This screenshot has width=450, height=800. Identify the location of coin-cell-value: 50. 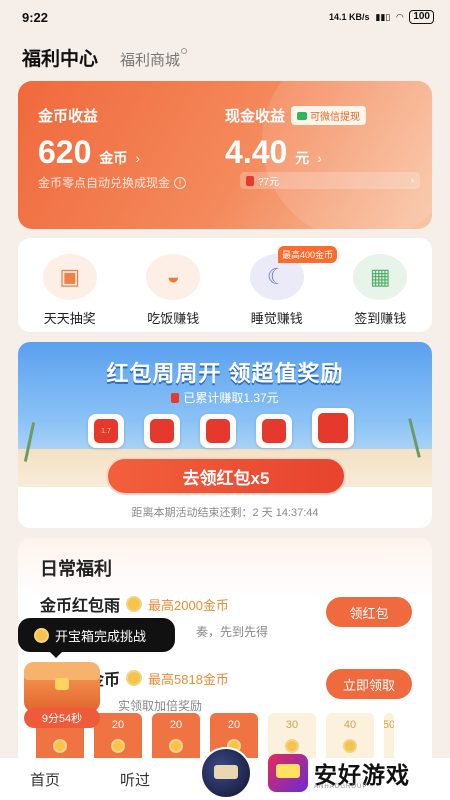
(389, 725).